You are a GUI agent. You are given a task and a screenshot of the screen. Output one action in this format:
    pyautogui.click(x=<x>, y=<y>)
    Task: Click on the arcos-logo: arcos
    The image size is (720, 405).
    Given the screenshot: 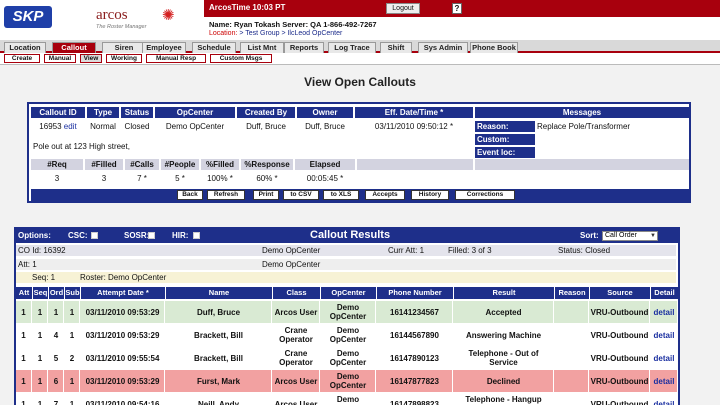 What is the action you would take?
    pyautogui.click(x=112, y=15)
    